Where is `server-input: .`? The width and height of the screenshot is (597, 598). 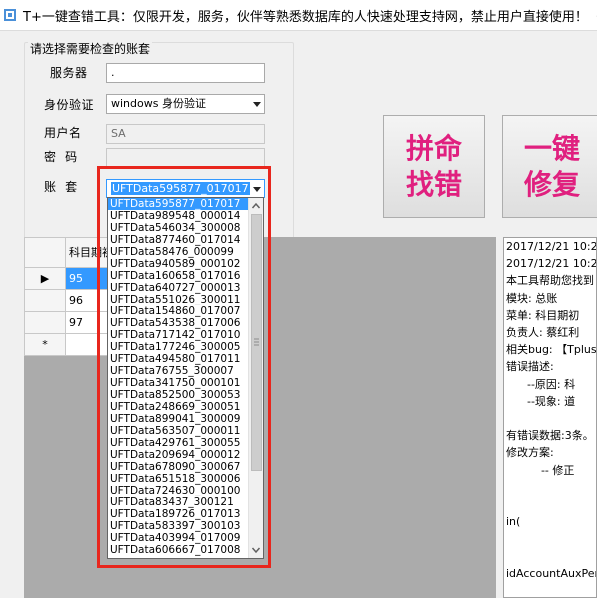 server-input: . is located at coordinates (185, 73).